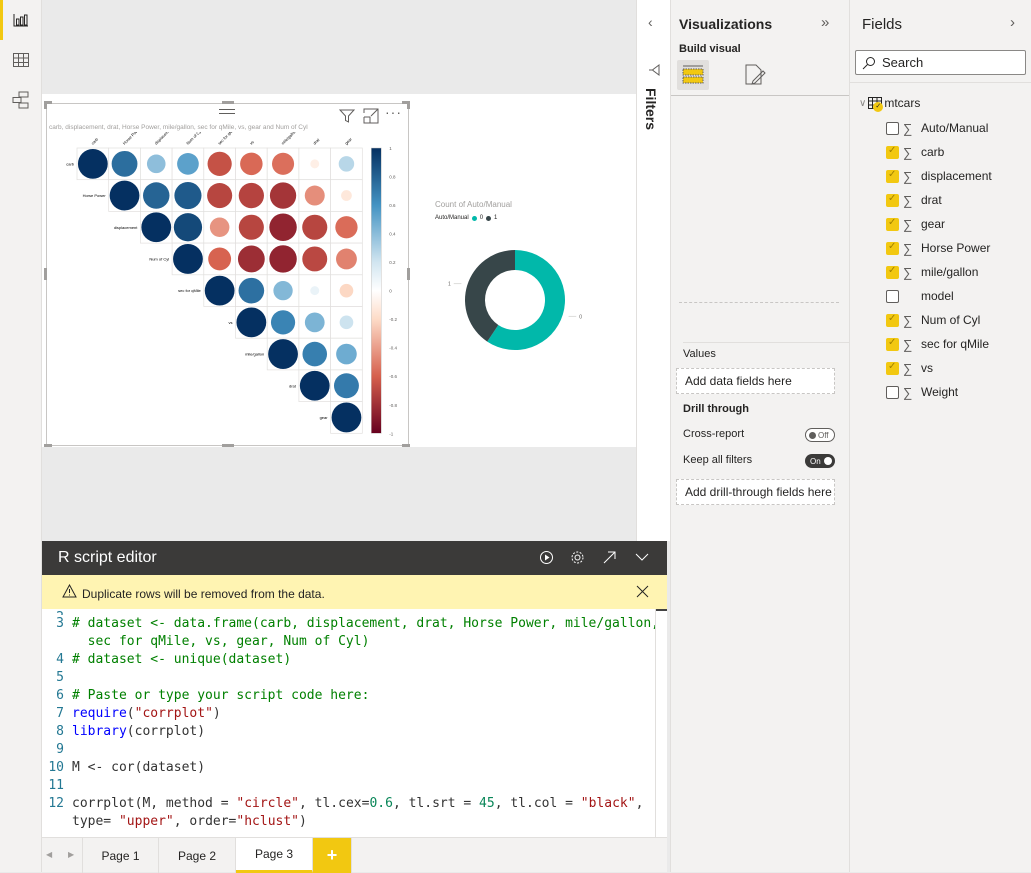 The image size is (1031, 873). I want to click on editor-scrollbar, so click(661, 723).